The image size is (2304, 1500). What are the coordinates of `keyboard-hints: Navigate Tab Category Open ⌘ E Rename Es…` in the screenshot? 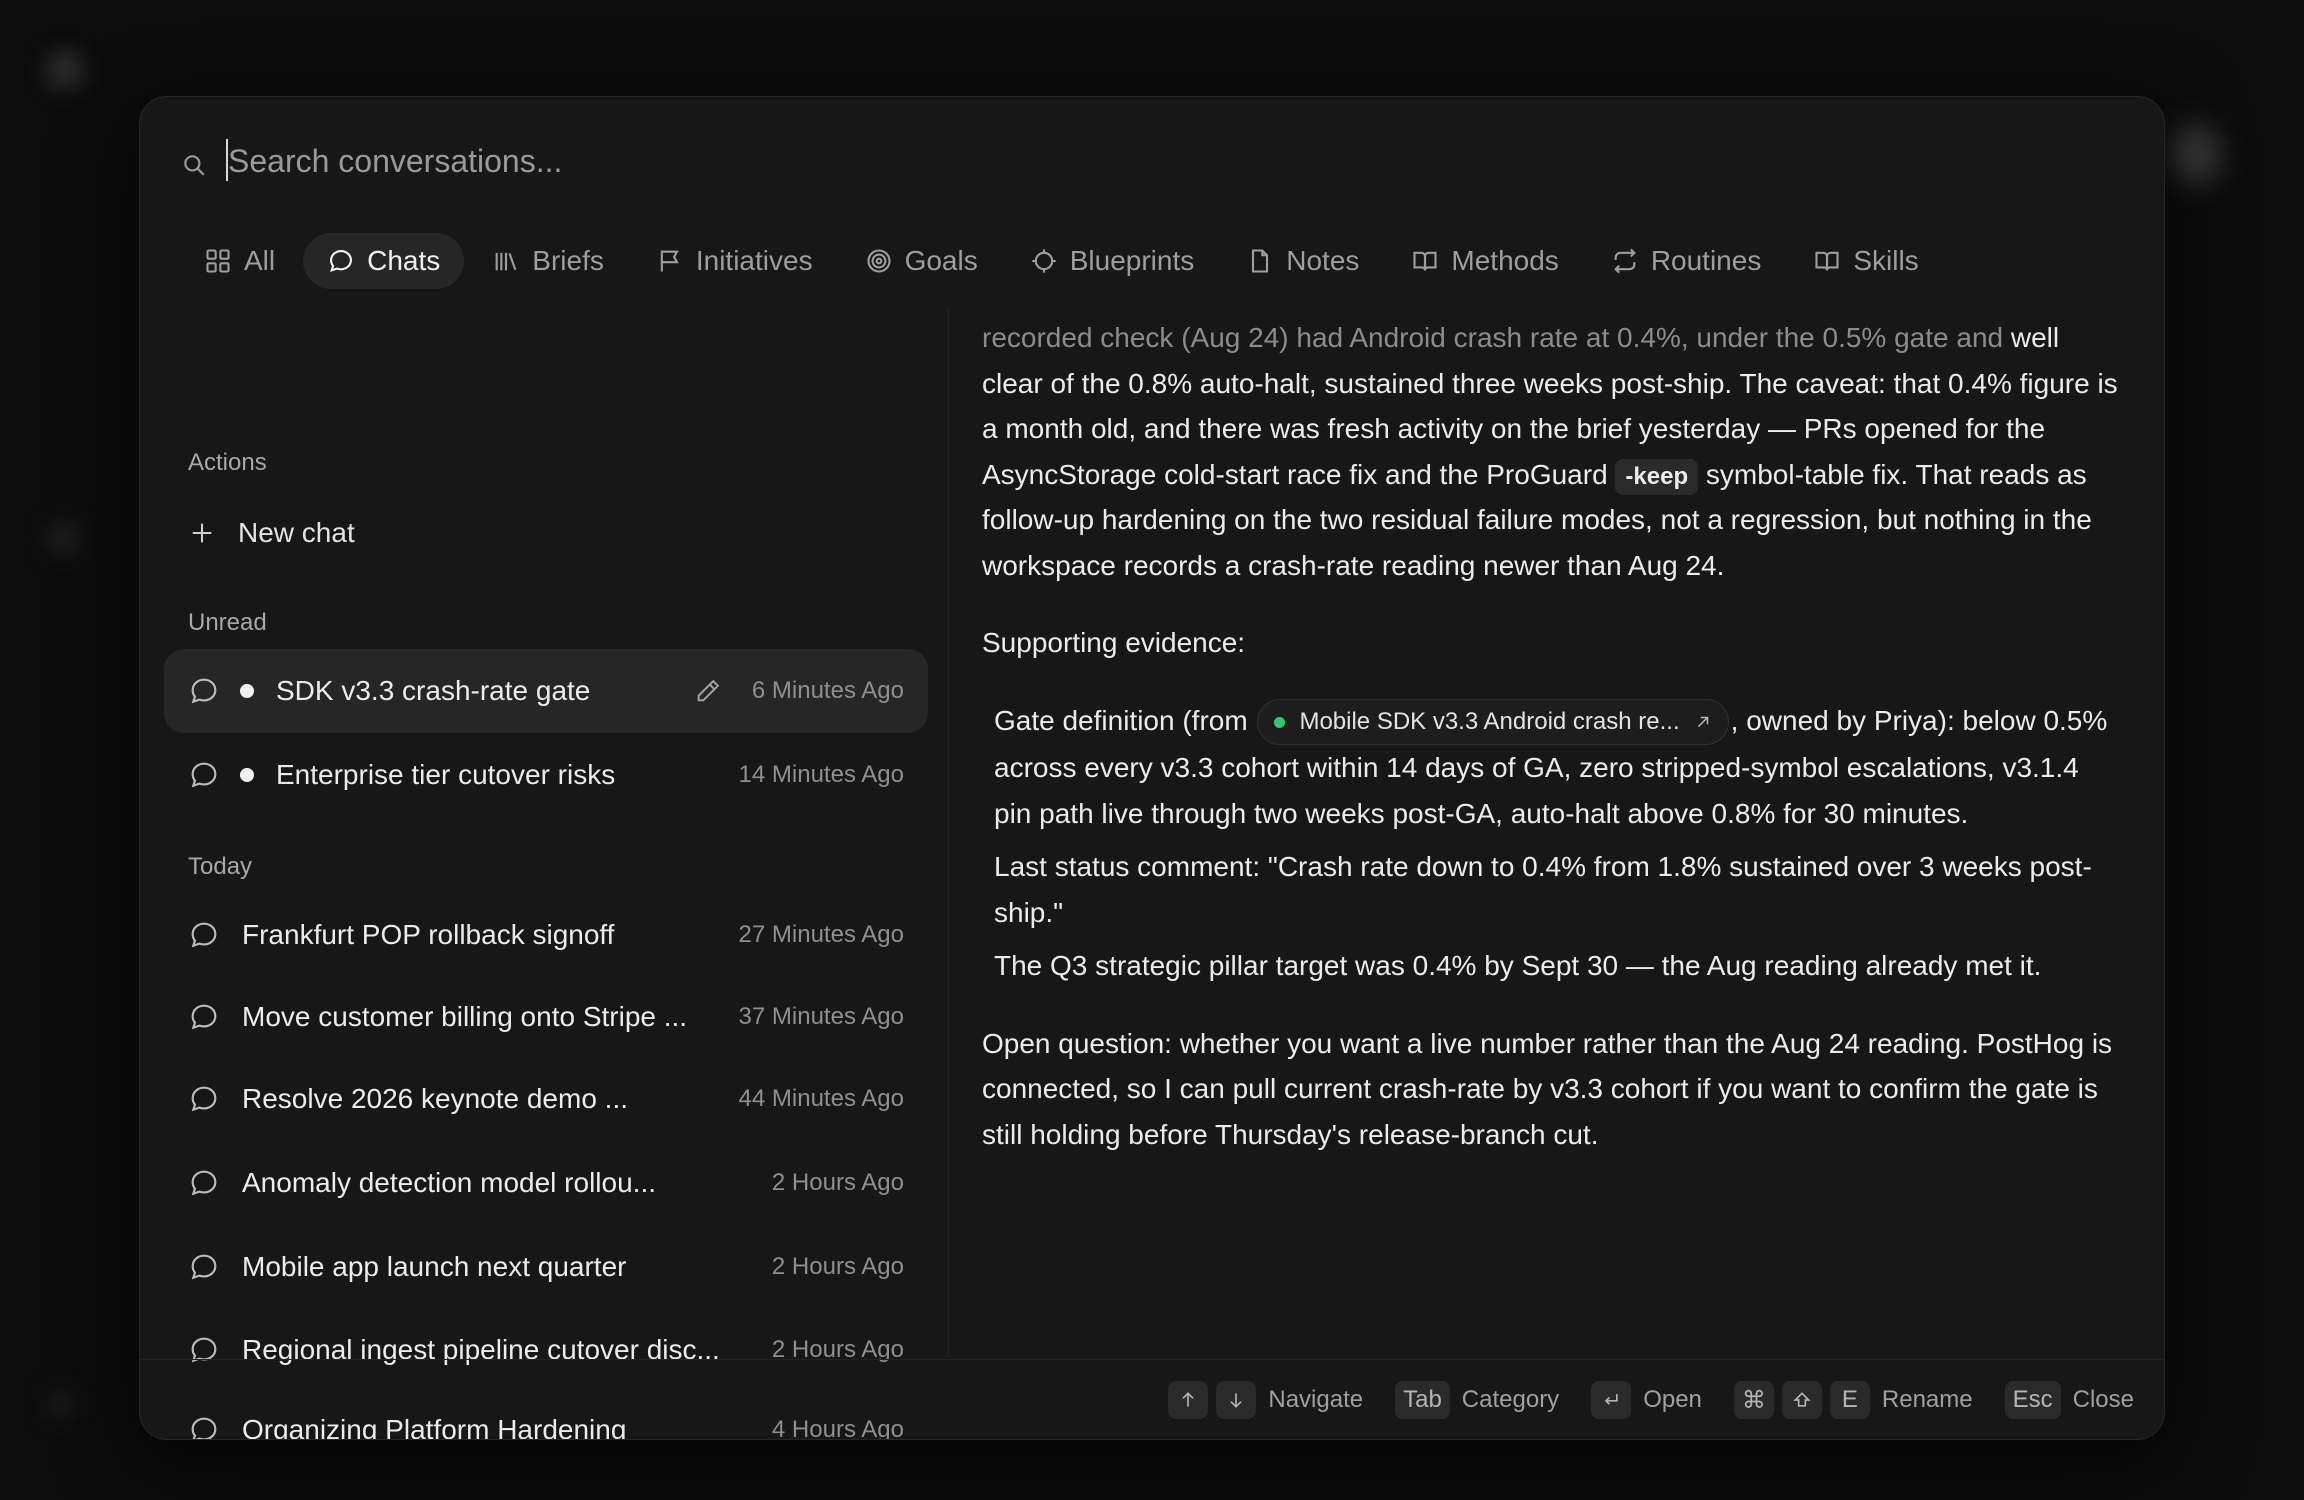 It's located at (1651, 1400).